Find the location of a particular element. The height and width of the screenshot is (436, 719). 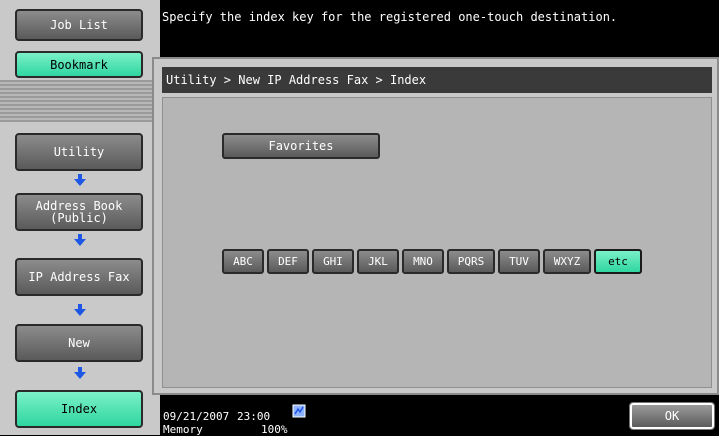

step-index-label: Index is located at coordinates (79, 409).